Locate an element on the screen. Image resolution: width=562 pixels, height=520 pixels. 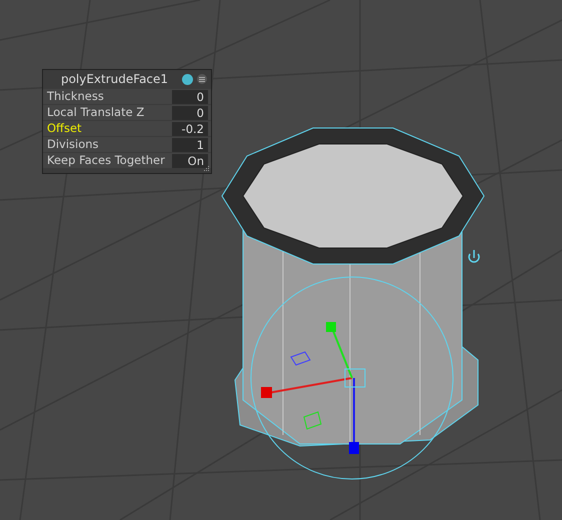
attribute-value-field: -0.2 is located at coordinates (190, 129).